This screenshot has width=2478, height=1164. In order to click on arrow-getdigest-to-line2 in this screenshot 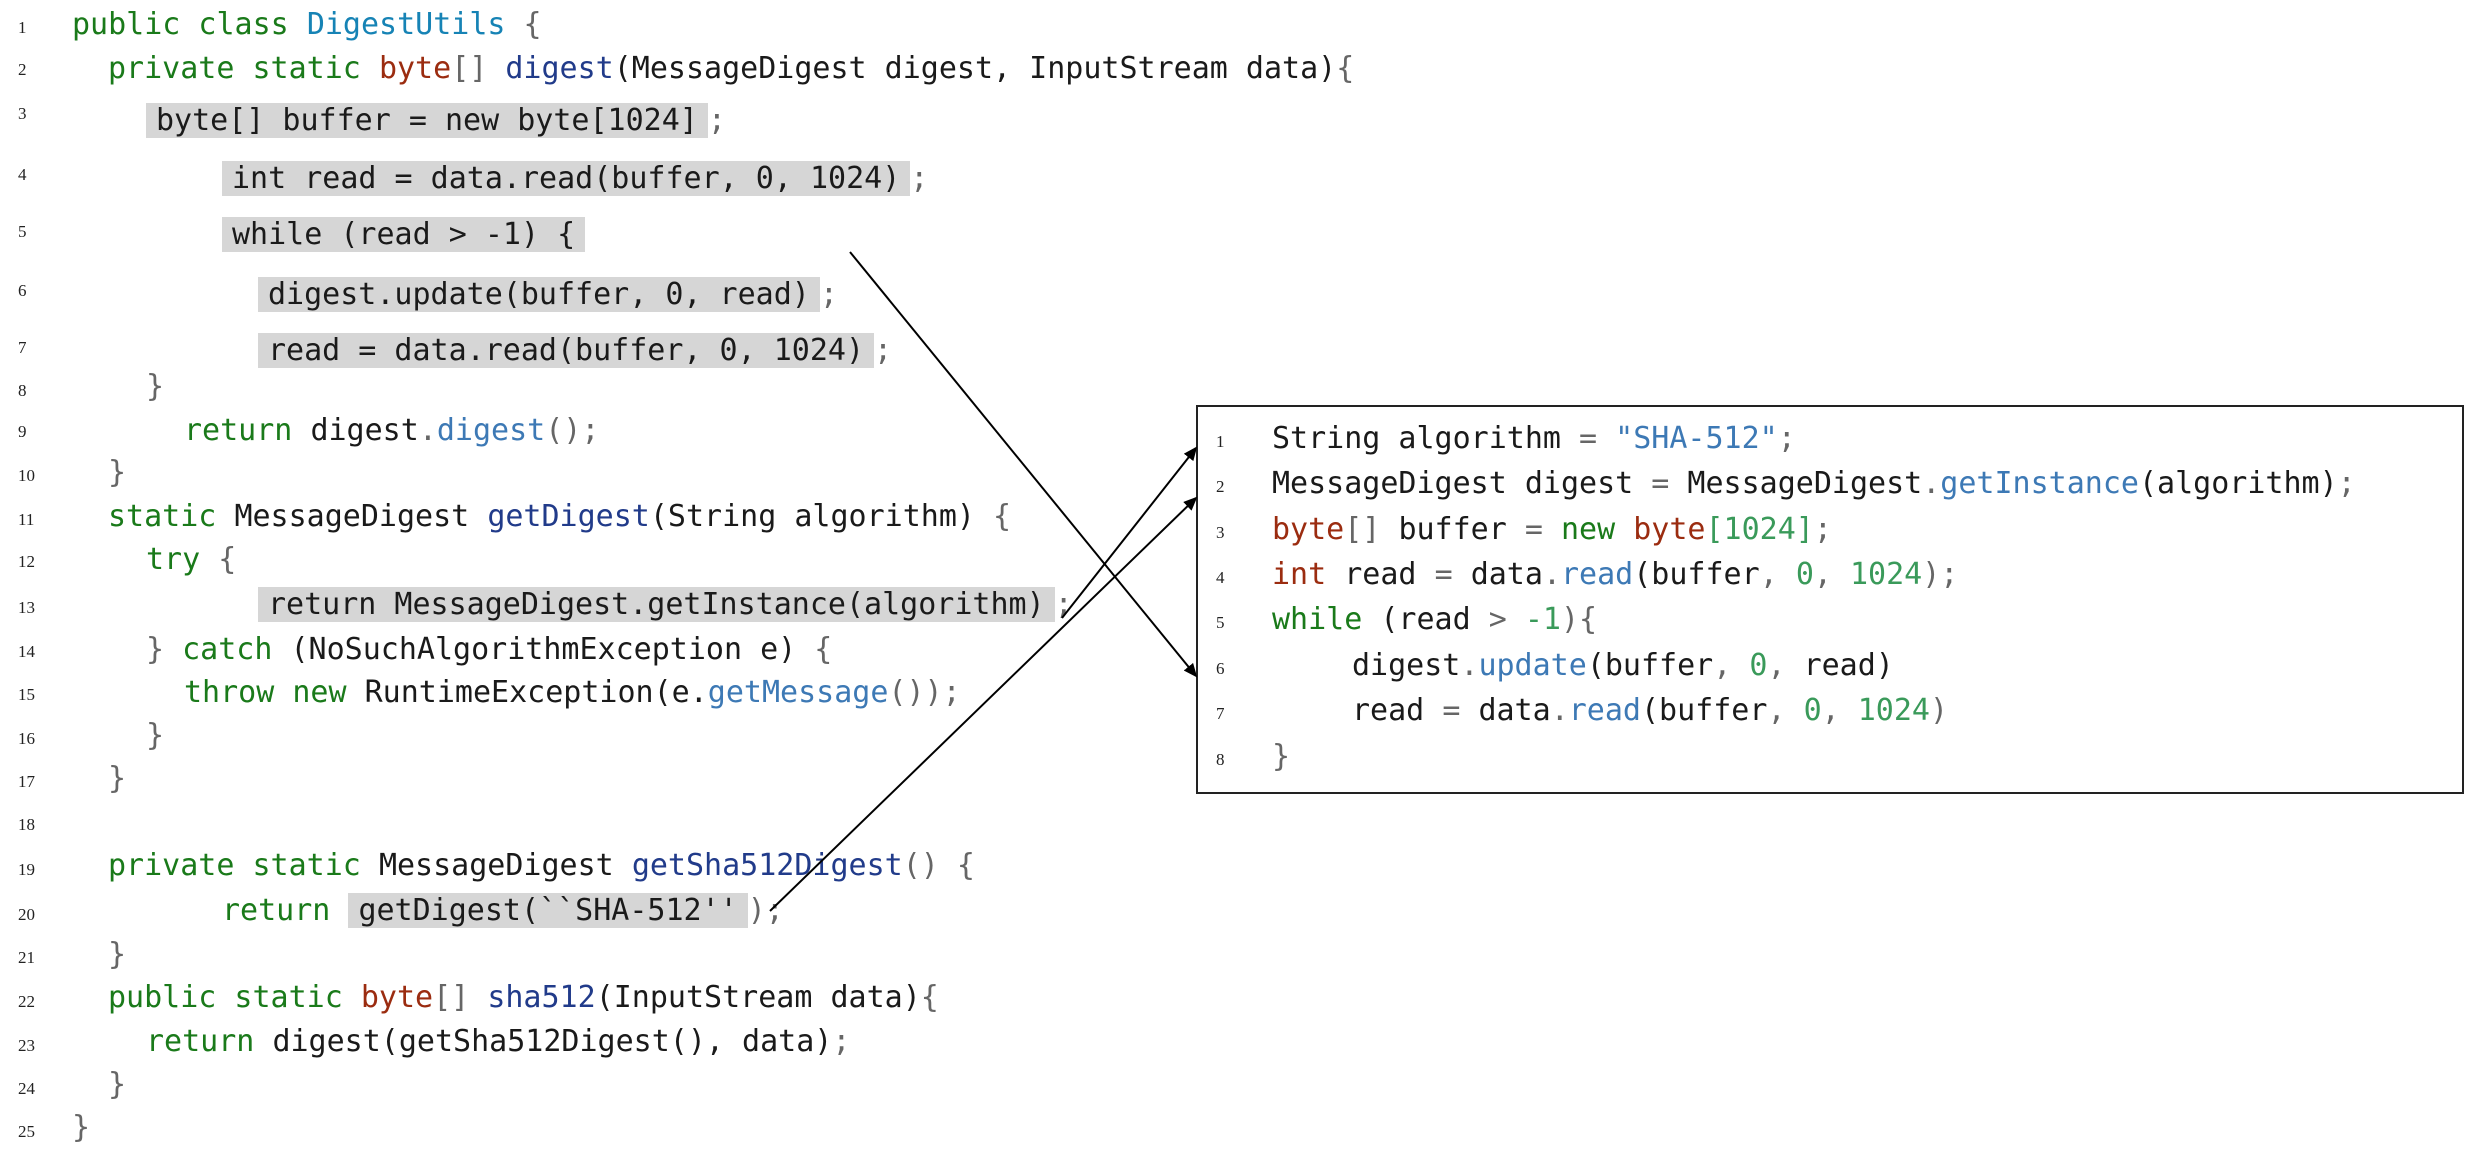, I will do `click(983, 704)`.